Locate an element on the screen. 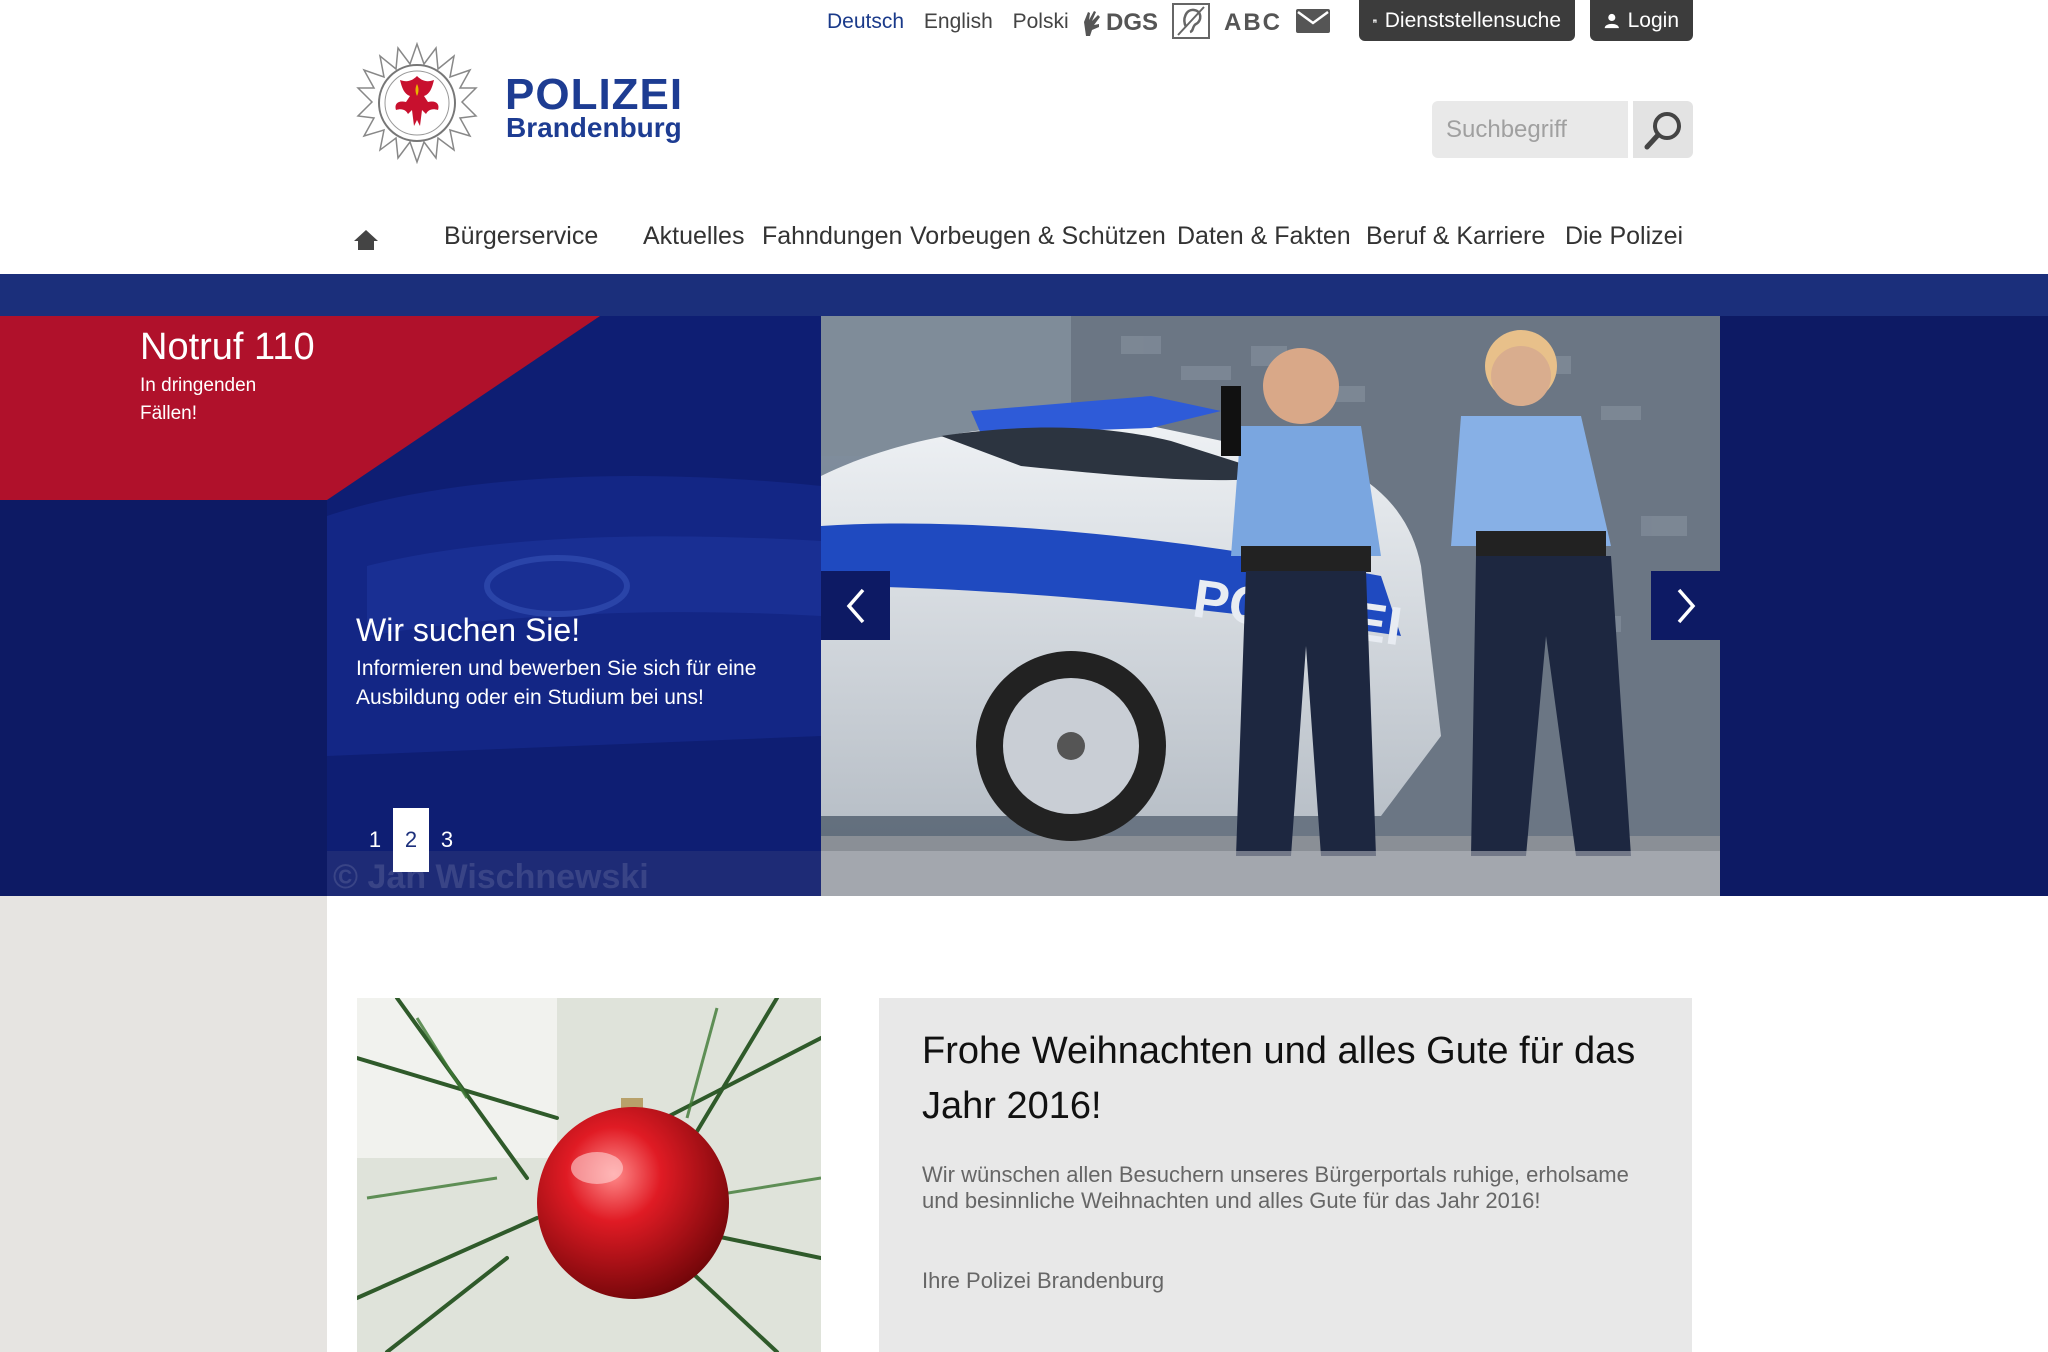 This screenshot has width=2048, height=1352. ear-icon is located at coordinates (1191, 20).